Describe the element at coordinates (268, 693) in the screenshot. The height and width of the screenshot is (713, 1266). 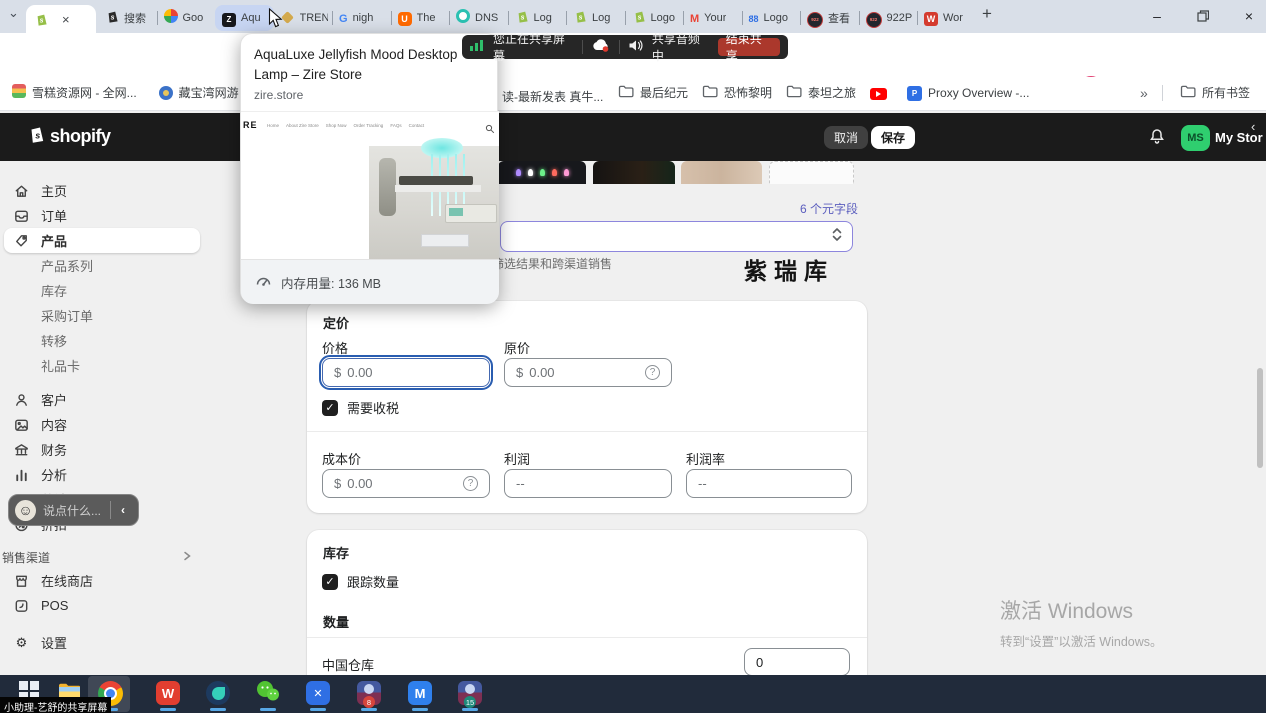
I see `taskbar-wechat` at that location.